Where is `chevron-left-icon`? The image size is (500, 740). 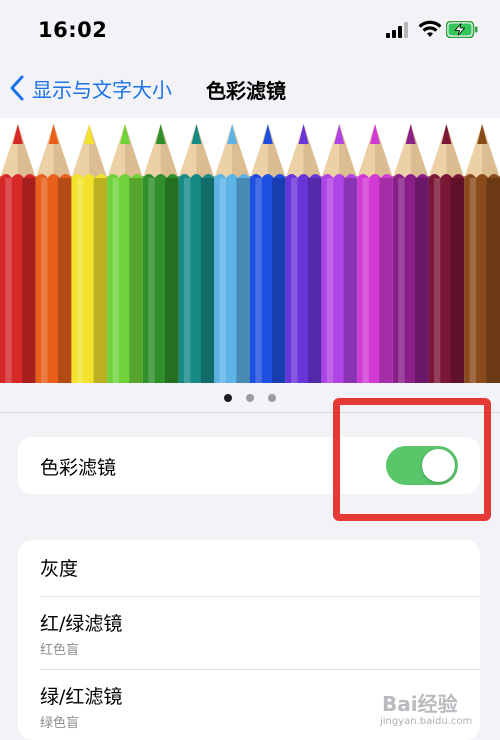
chevron-left-icon is located at coordinates (17, 88).